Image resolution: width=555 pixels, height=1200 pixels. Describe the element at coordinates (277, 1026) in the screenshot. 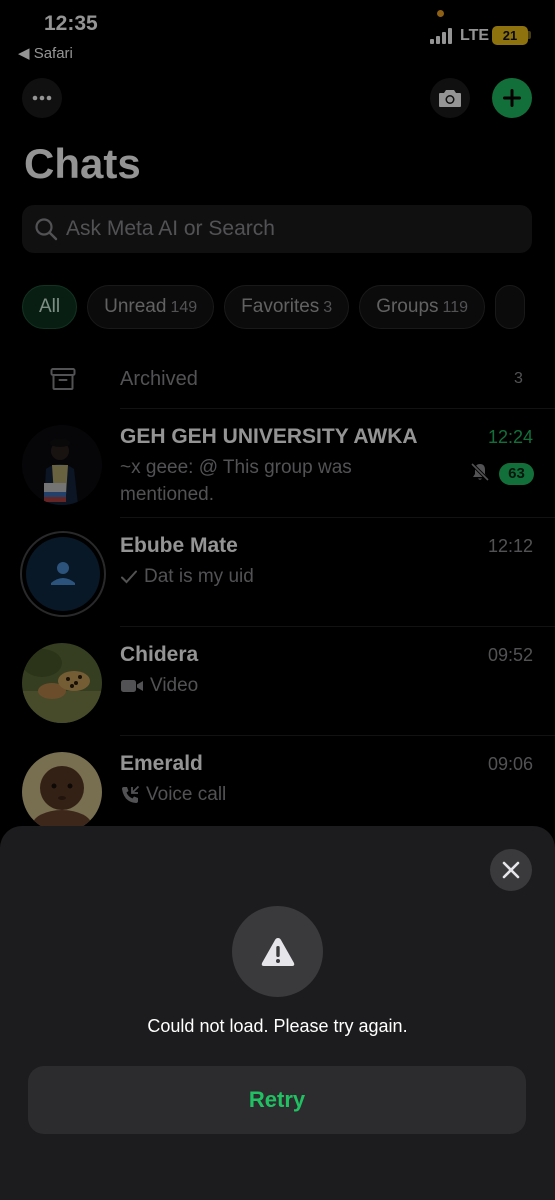

I see `error-message: Could not load. Please try again.` at that location.